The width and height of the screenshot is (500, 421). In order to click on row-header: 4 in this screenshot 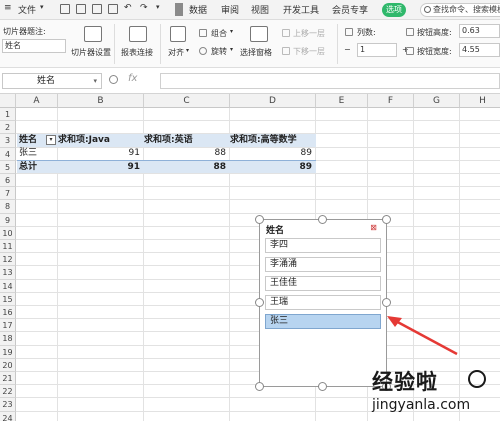, I will do `click(8, 154)`.